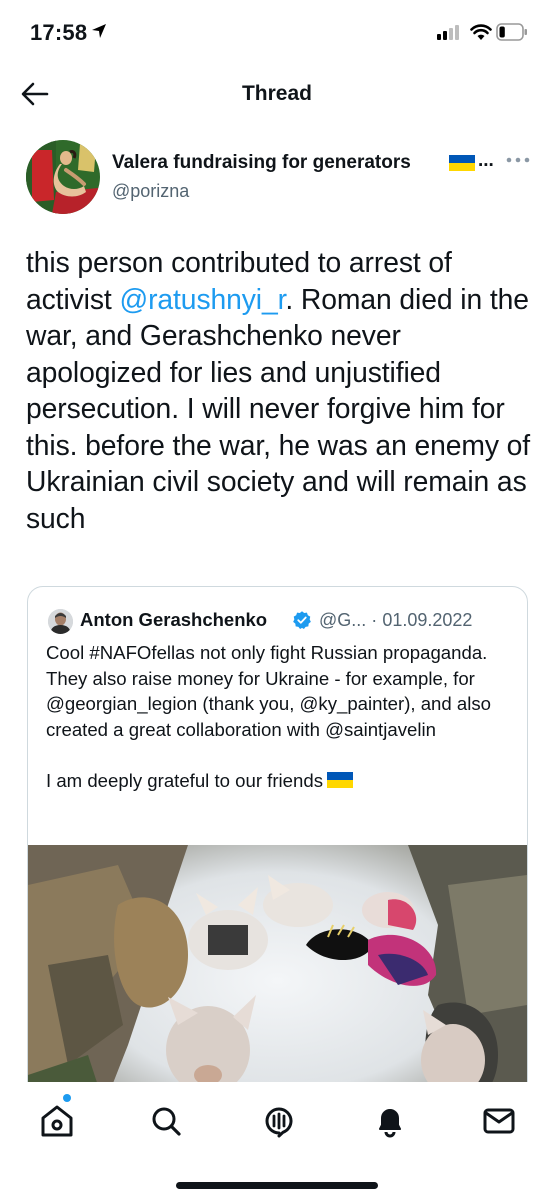 Image resolution: width=554 pixels, height=1200 pixels. I want to click on bell-icon, so click(390, 1123).